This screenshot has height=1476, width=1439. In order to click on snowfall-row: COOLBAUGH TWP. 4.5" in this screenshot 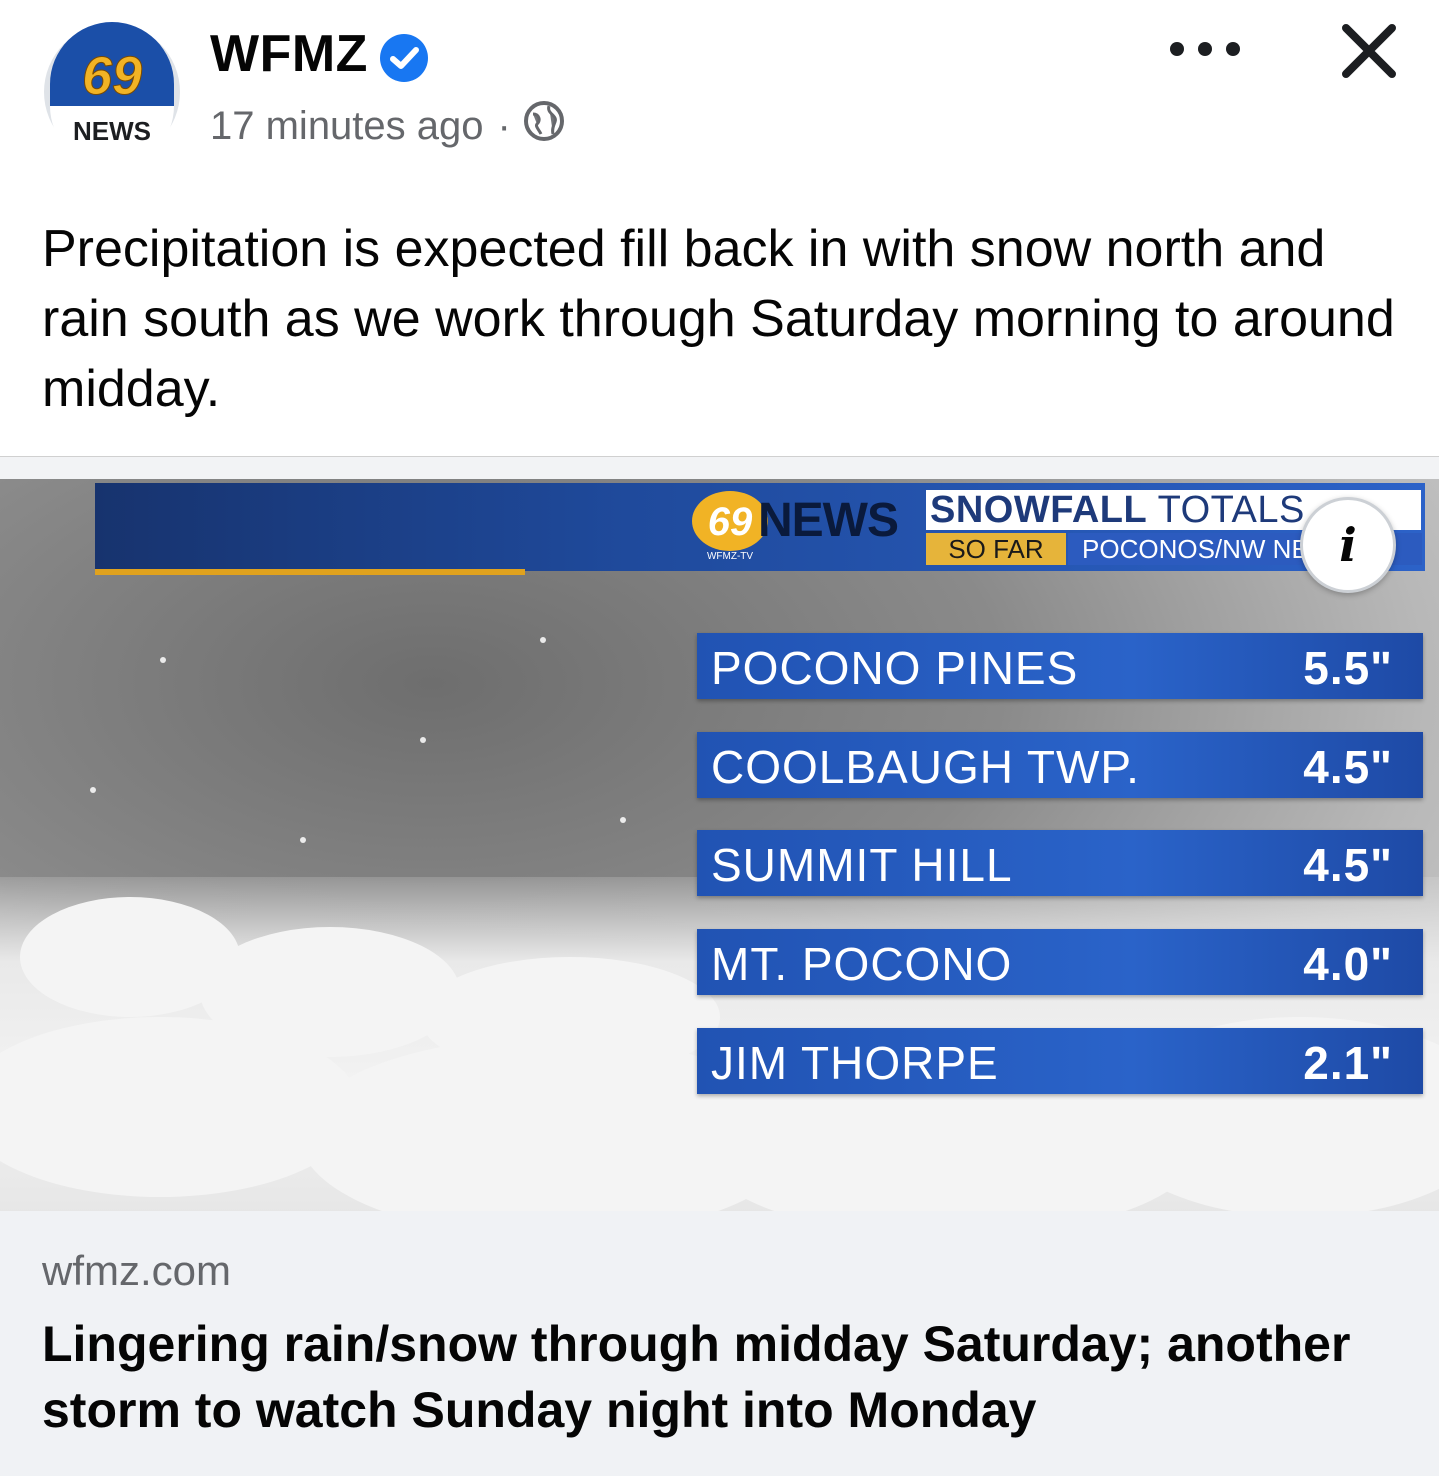, I will do `click(1060, 765)`.